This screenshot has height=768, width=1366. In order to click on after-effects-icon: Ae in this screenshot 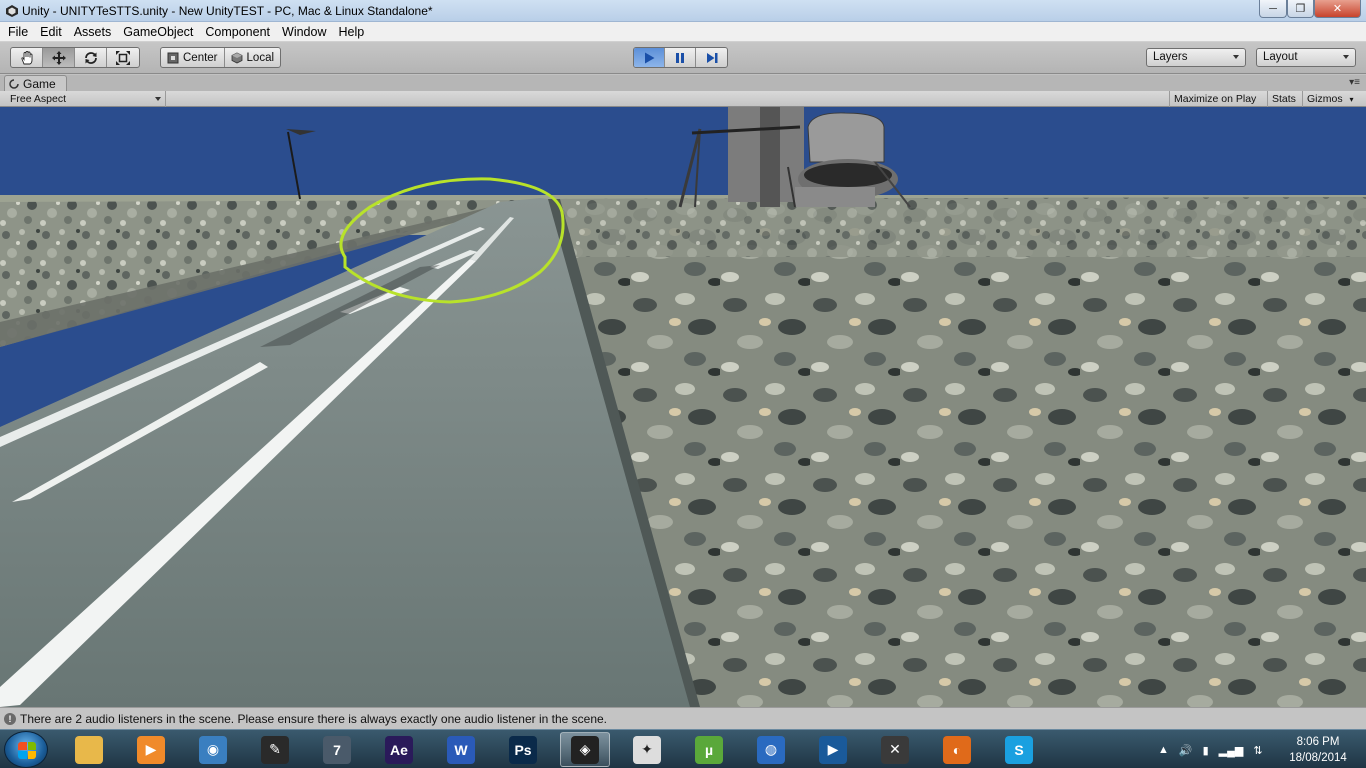, I will do `click(399, 749)`.